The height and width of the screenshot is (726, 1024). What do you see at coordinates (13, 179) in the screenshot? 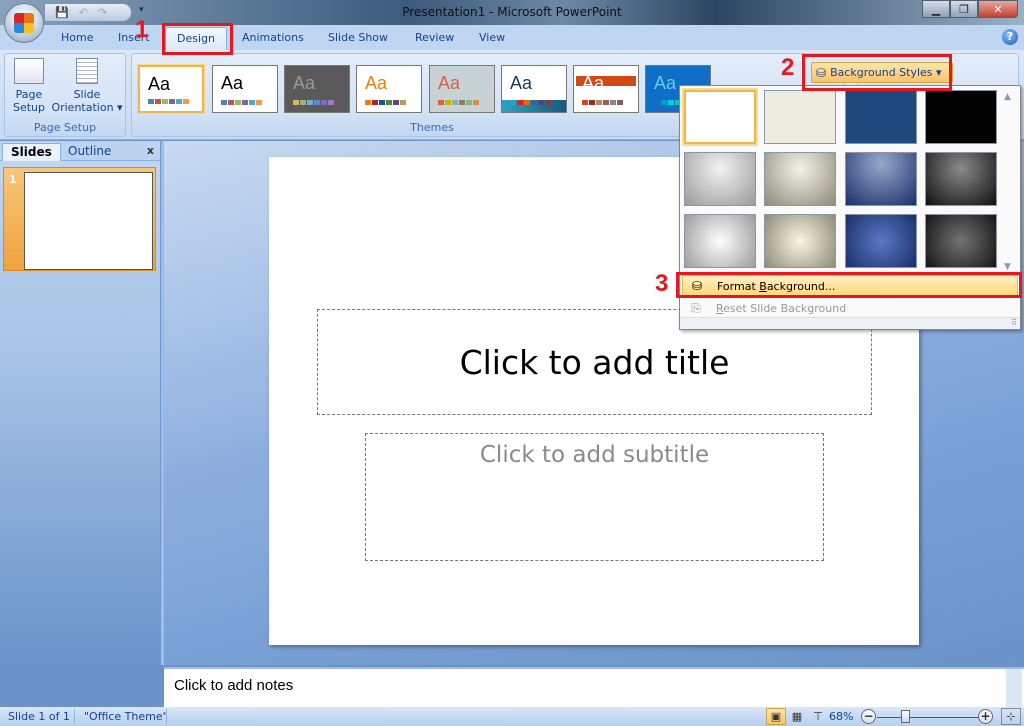
I see `slide-number: 1` at bounding box center [13, 179].